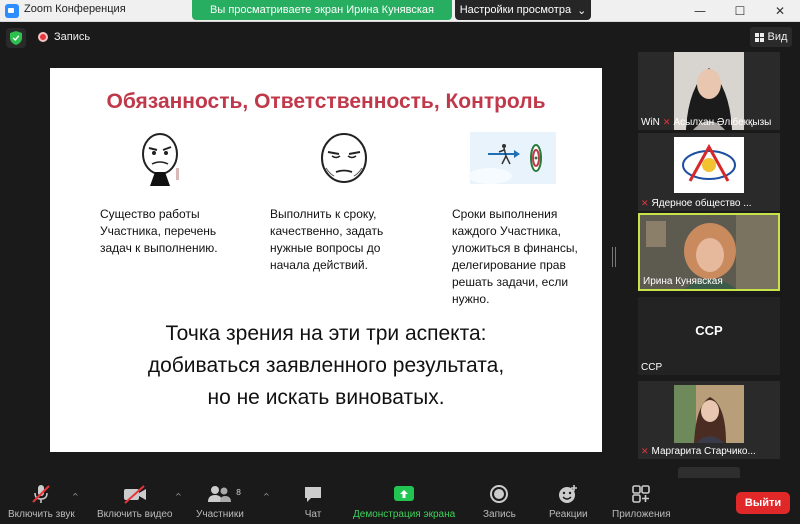  I want to click on participants-icon, so click(220, 494).